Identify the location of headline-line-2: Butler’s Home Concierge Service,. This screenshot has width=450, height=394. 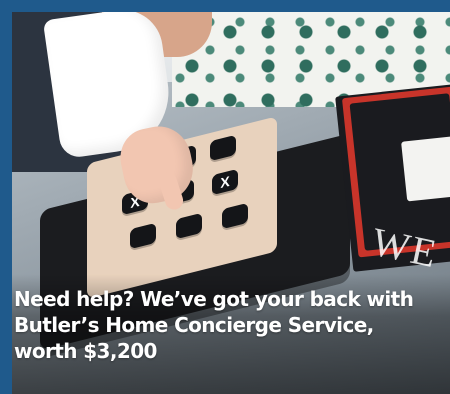
(194, 325).